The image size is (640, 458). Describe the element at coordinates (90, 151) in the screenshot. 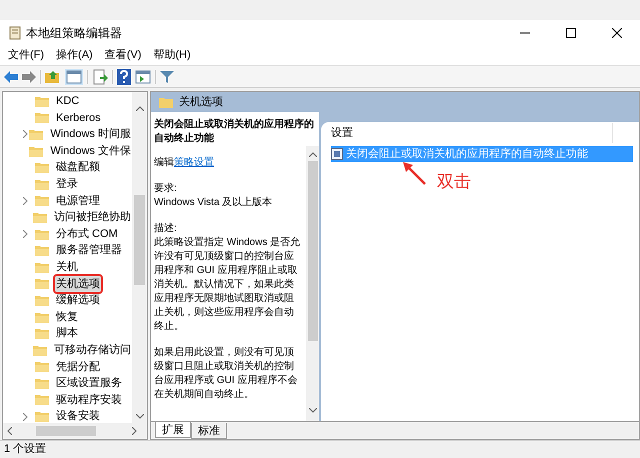

I see `tree-item: Windows 文件保` at that location.